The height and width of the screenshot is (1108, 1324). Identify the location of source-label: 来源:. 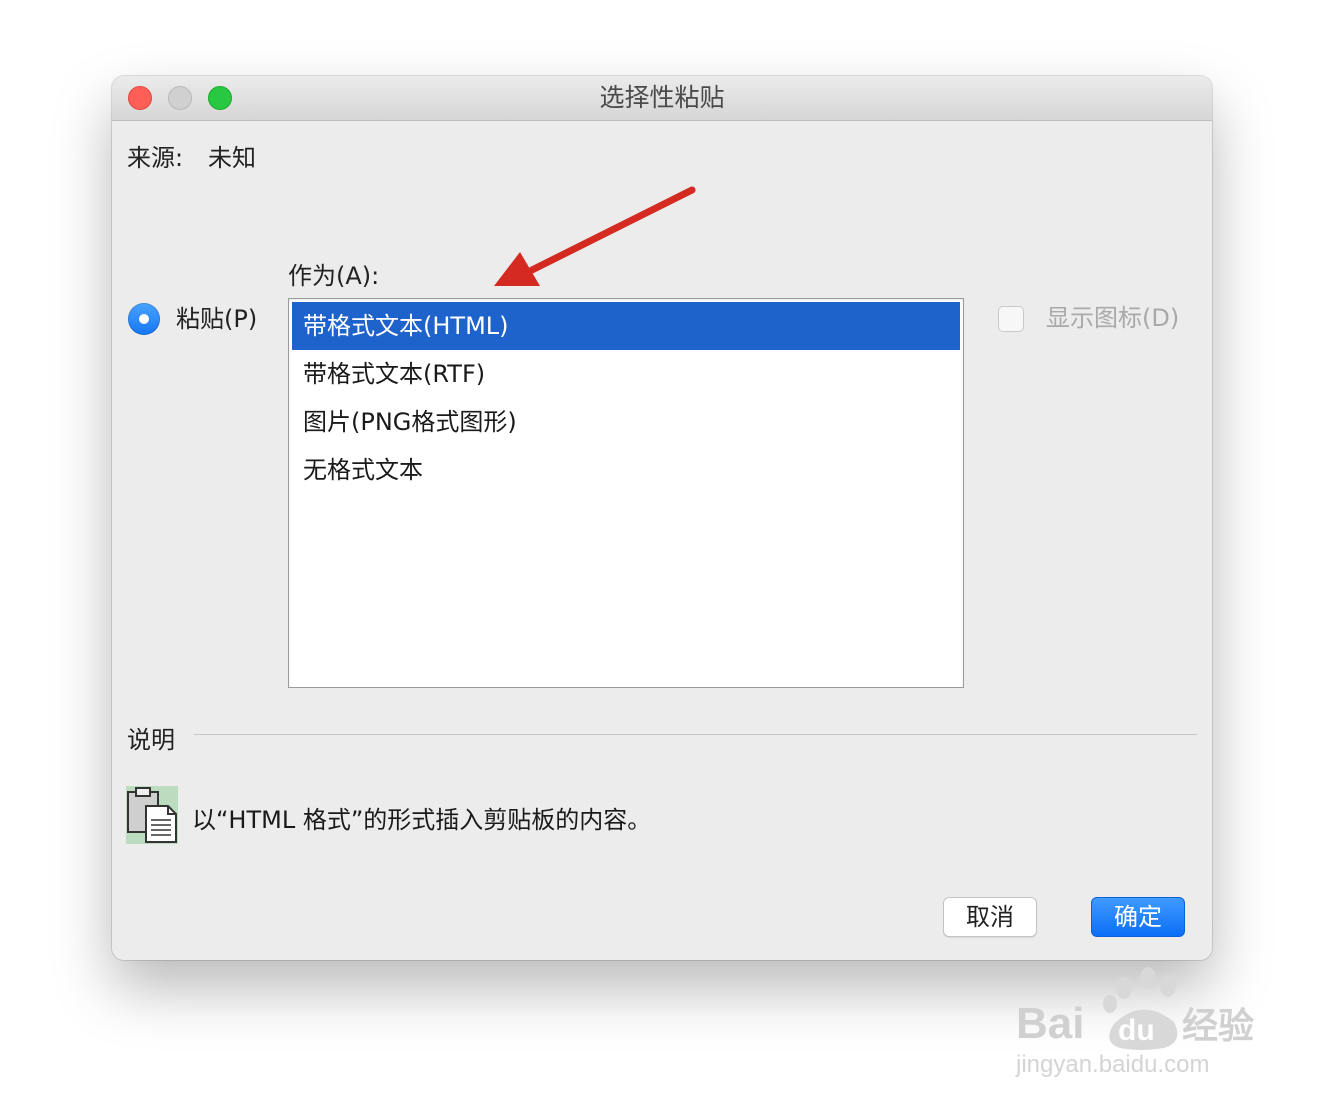
(155, 158).